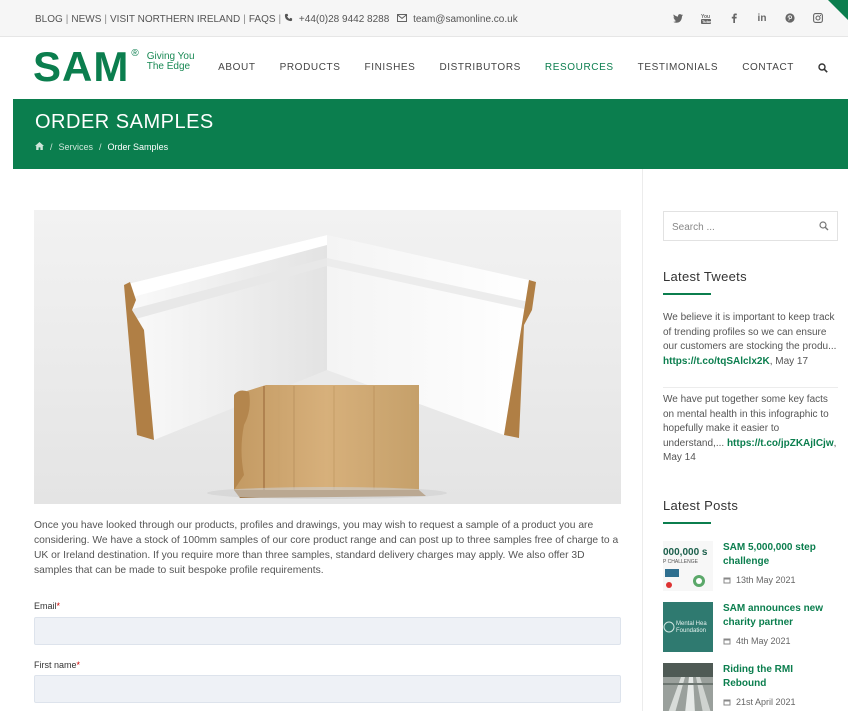  I want to click on phone-contact: +44(0)28 9442 8288, so click(336, 19).